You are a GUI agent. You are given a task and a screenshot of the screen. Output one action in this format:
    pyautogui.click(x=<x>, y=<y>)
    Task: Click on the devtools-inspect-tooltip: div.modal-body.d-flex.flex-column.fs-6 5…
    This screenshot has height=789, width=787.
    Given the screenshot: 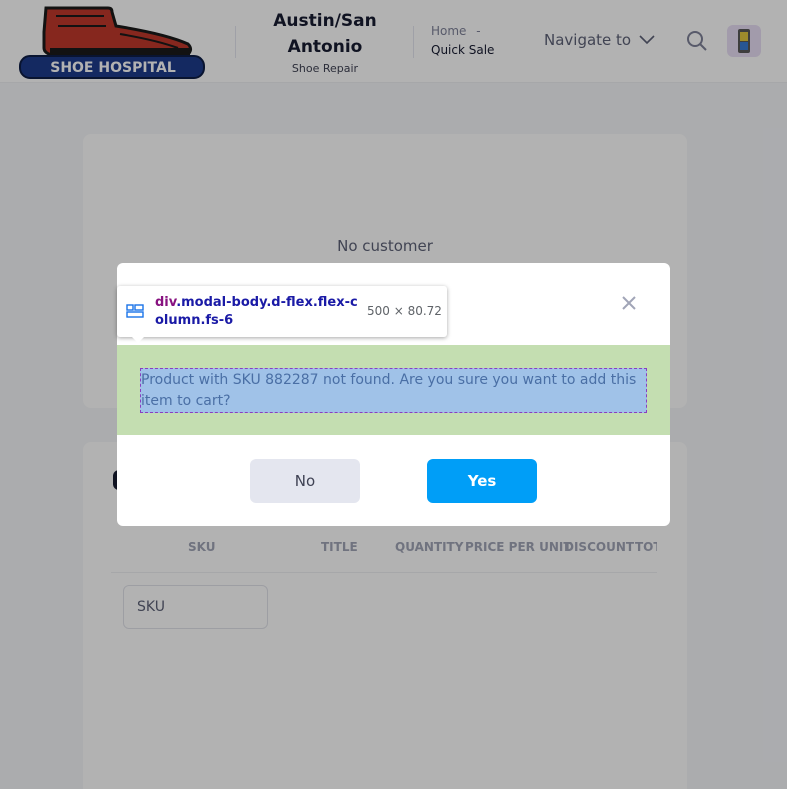 What is the action you would take?
    pyautogui.click(x=282, y=314)
    